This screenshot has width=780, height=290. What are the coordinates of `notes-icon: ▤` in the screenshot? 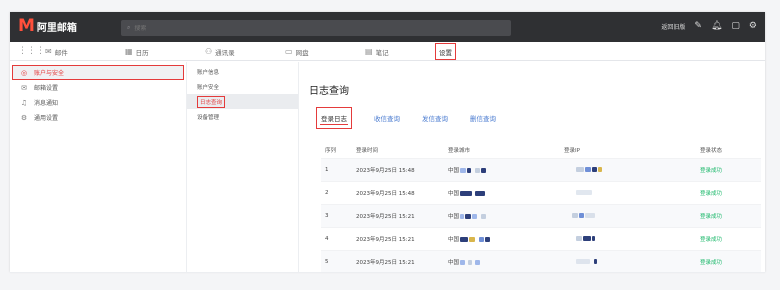 It's located at (369, 51).